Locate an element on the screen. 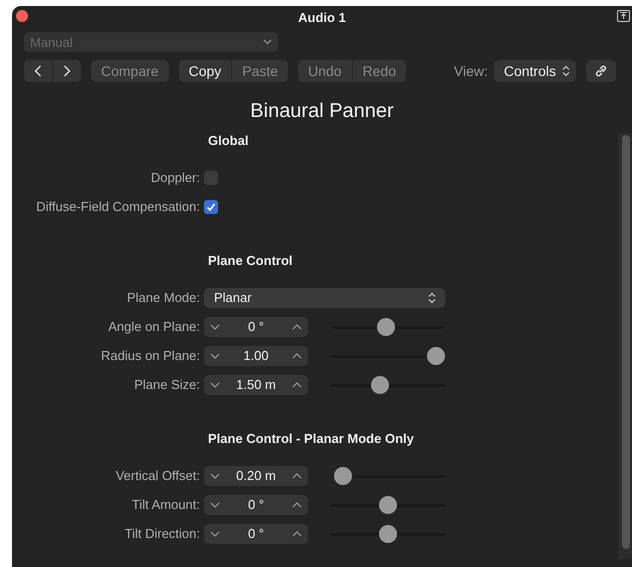 Image resolution: width=632 pixels, height=567 pixels. chevron-left-icon is located at coordinates (38, 71).